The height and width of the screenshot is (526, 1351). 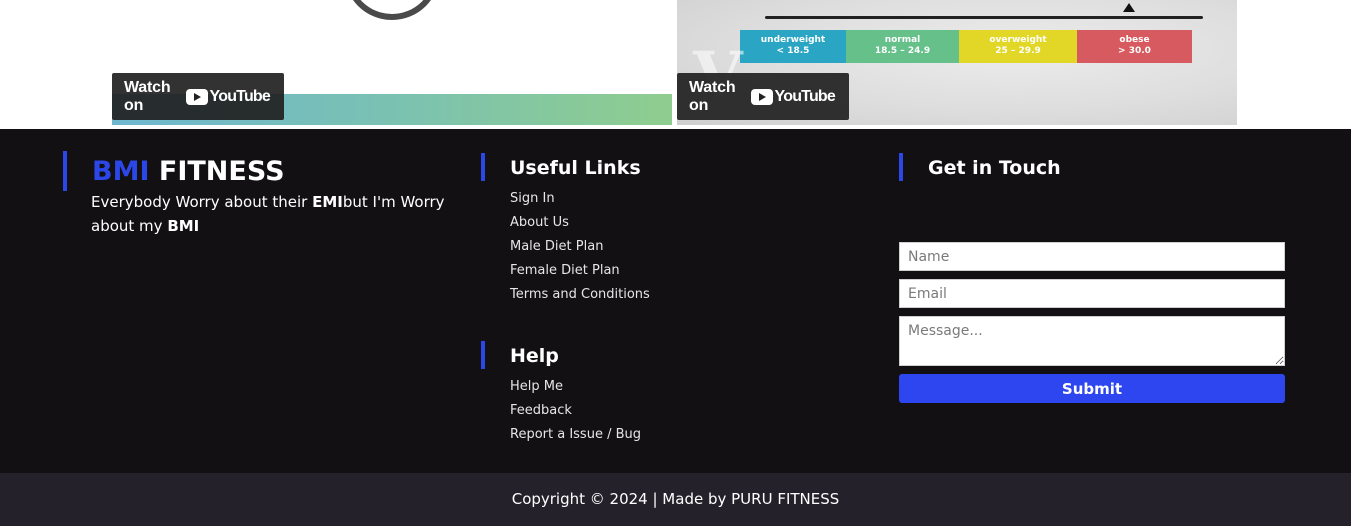 I want to click on copyright-bar: Copyright © 2024 | Made by PURU FITNESS, so click(x=675, y=499).